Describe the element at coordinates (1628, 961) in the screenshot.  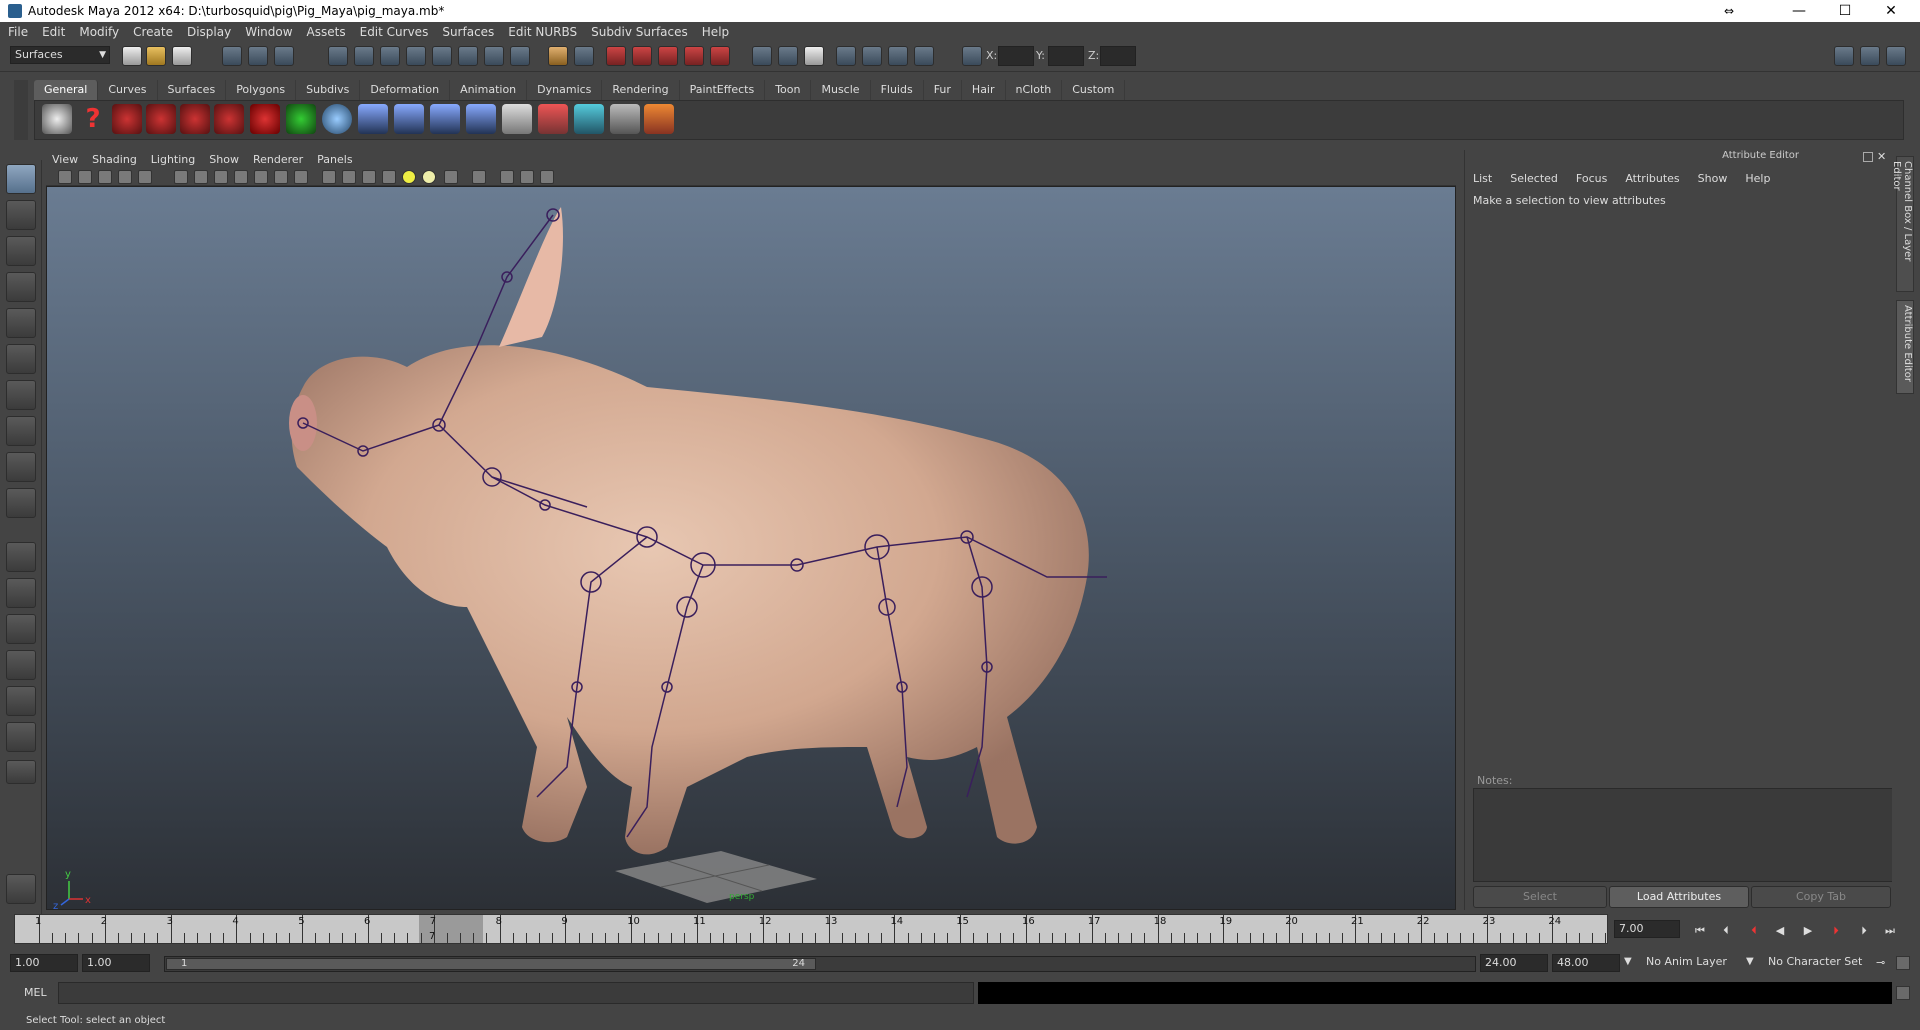
I see `auto-key-icon: ▼` at that location.